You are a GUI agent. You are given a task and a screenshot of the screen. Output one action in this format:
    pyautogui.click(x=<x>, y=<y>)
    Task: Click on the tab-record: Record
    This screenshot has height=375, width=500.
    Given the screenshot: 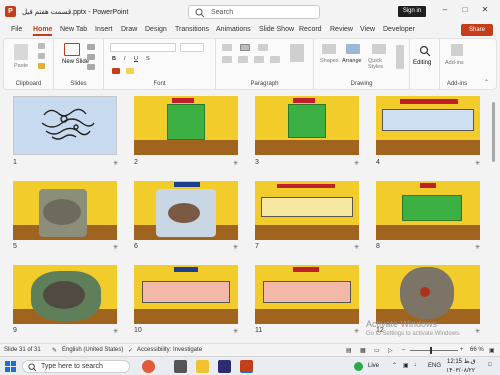 What is the action you would take?
    pyautogui.click(x=310, y=29)
    